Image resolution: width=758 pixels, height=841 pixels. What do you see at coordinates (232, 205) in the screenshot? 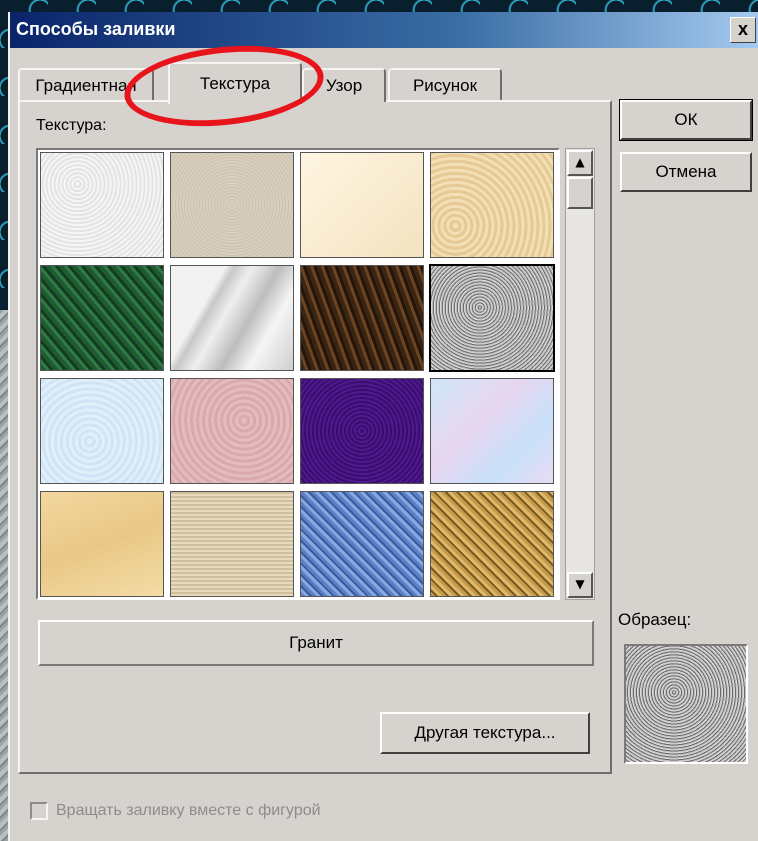
I see `texture-tile-sand` at bounding box center [232, 205].